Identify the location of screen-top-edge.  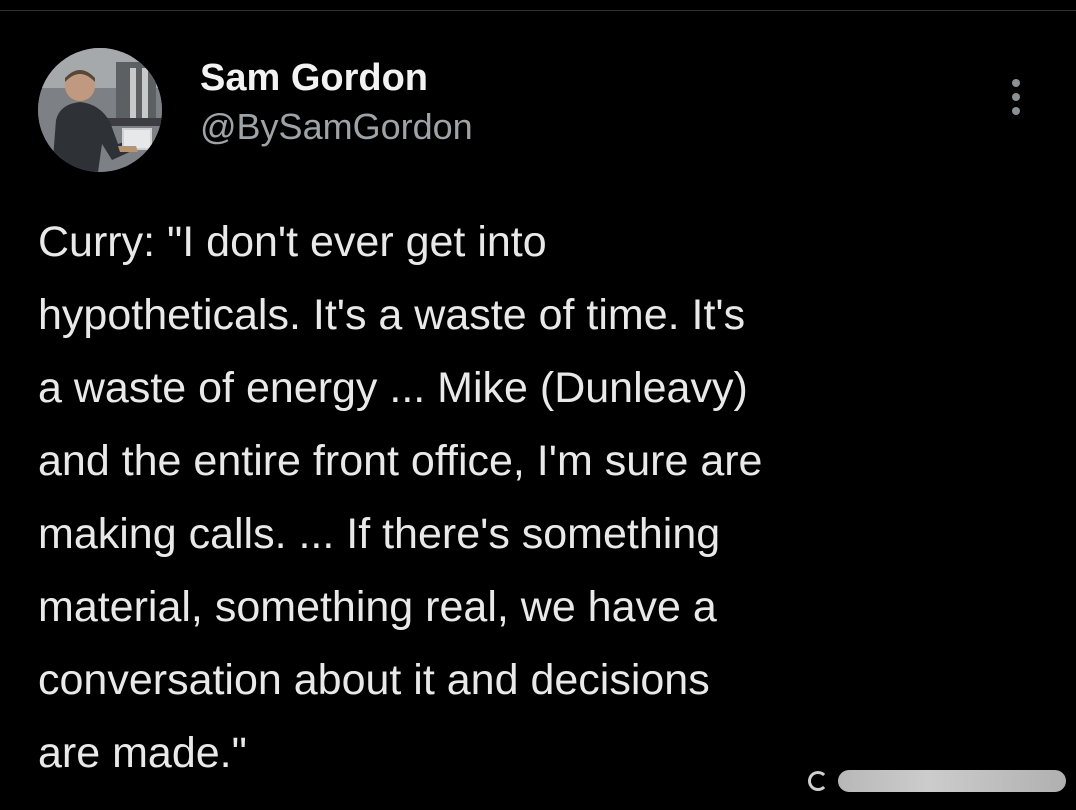
(538, 5).